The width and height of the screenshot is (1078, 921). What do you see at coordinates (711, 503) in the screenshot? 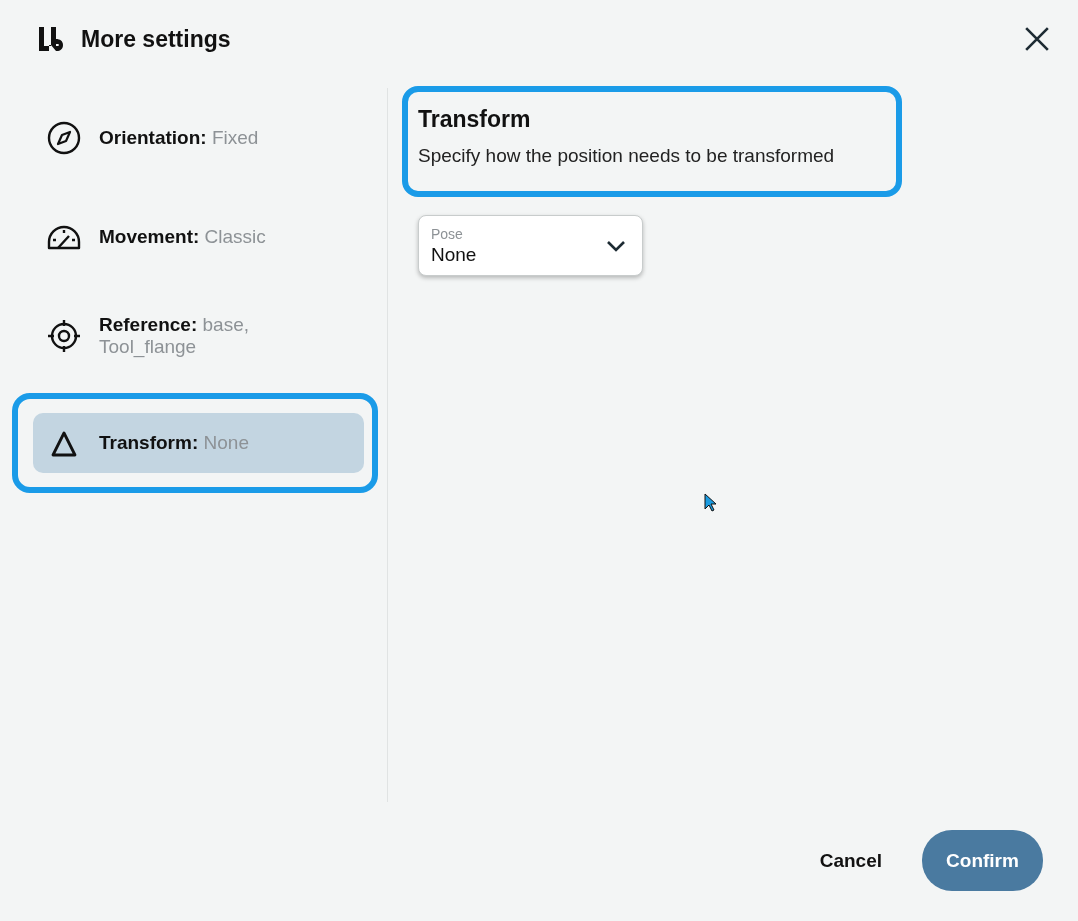
I see `mouse-pointer-icon` at bounding box center [711, 503].